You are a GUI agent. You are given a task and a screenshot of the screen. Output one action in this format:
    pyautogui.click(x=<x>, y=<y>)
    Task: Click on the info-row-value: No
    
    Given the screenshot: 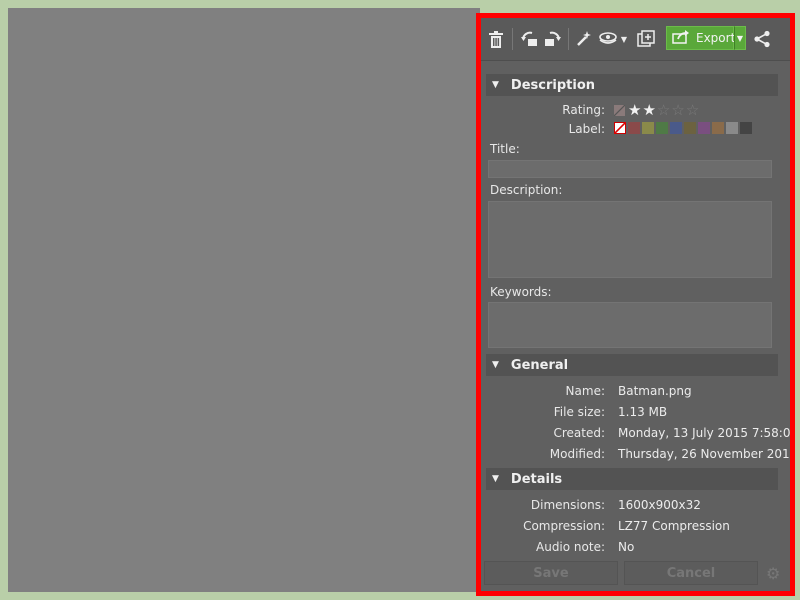 What is the action you would take?
    pyautogui.click(x=626, y=547)
    